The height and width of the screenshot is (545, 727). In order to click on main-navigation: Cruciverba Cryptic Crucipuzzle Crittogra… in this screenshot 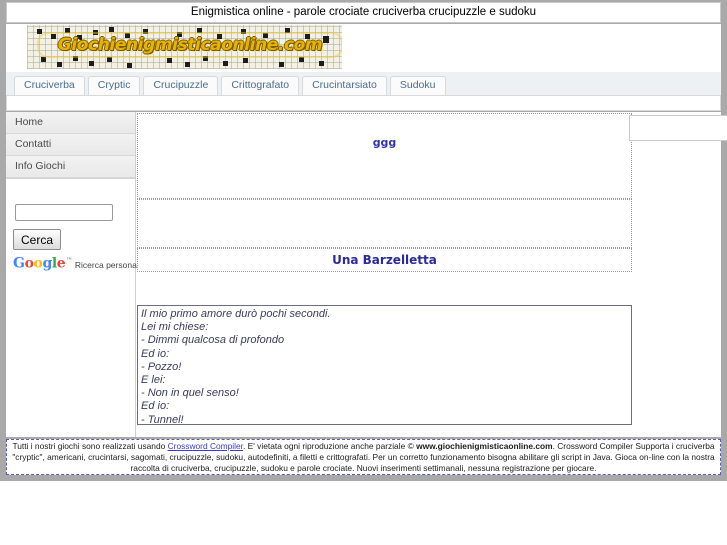, I will do `click(363, 83)`.